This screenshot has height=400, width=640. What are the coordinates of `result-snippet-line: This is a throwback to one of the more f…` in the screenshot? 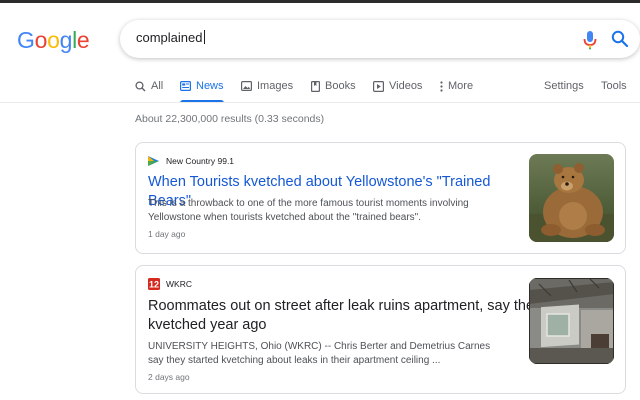 It's located at (308, 203).